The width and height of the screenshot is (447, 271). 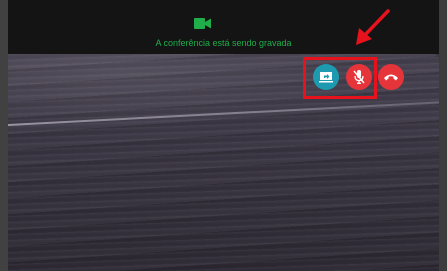 I want to click on phone-hangup-icon, so click(x=391, y=77).